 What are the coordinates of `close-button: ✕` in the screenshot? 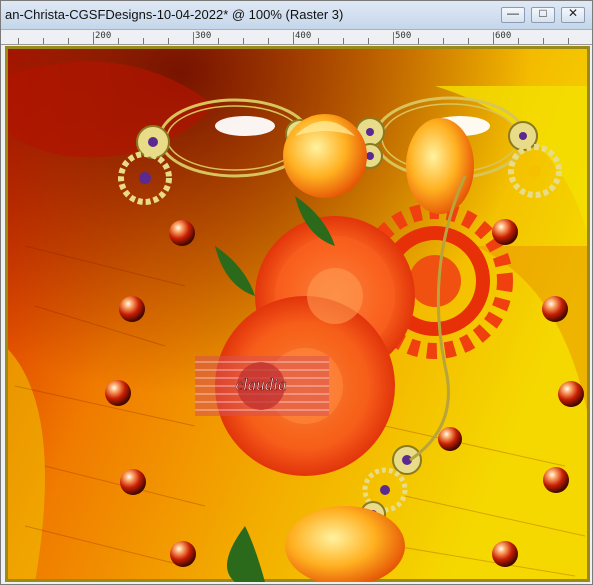 It's located at (573, 14).